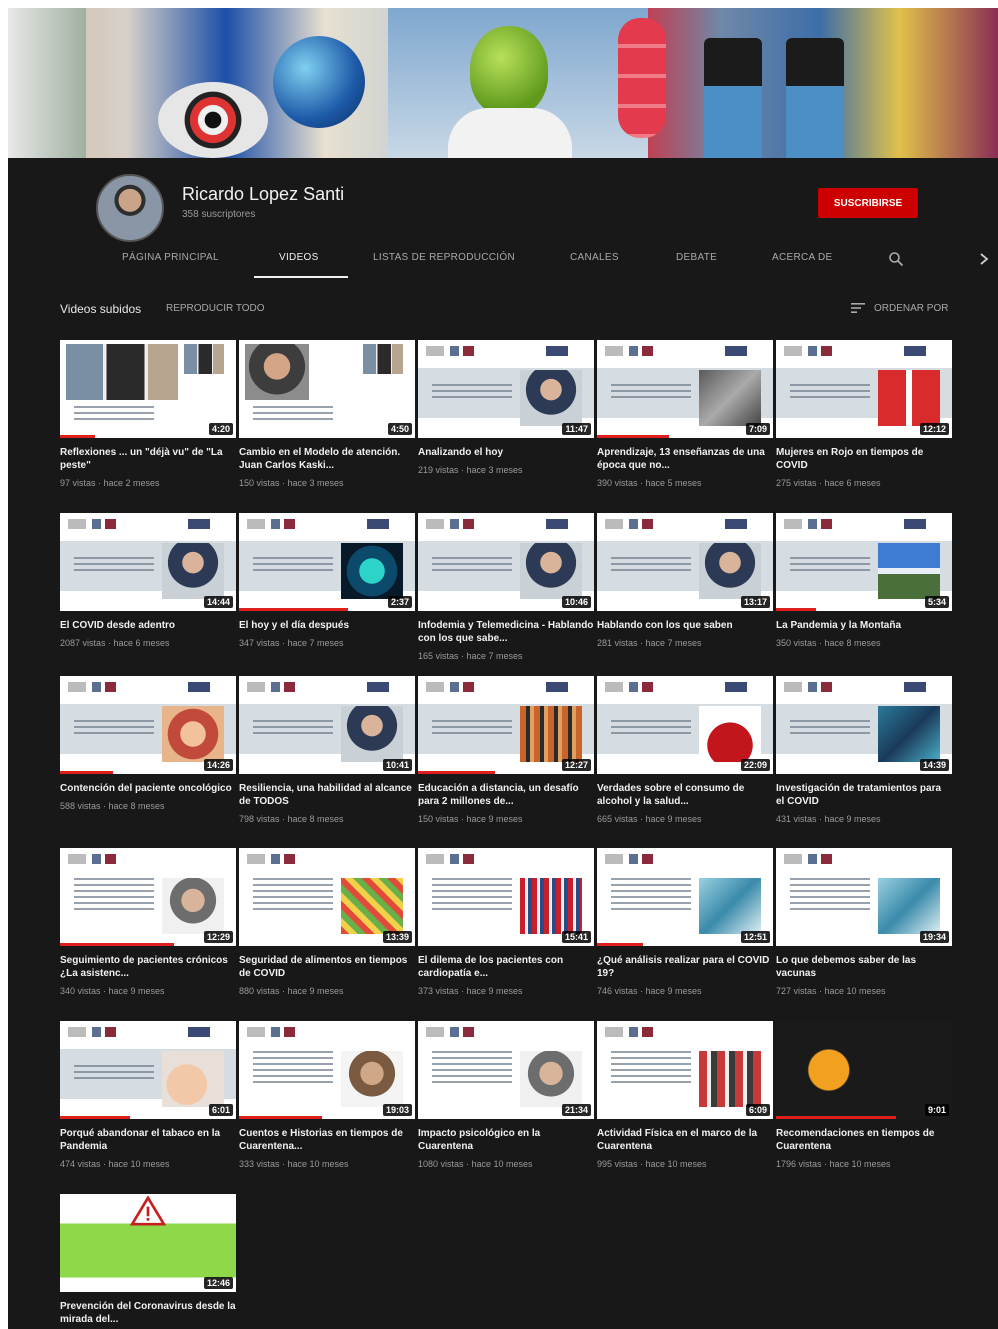 The width and height of the screenshot is (998, 1329). What do you see at coordinates (685, 625) in the screenshot?
I see `video-title: Hablando con los que saben` at bounding box center [685, 625].